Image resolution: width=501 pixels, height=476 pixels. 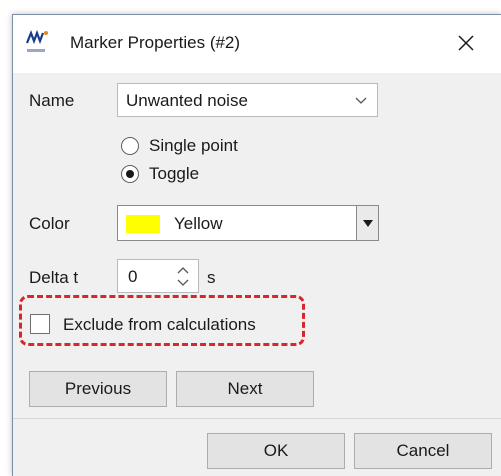 I want to click on color-dropdown-button, so click(x=367, y=223).